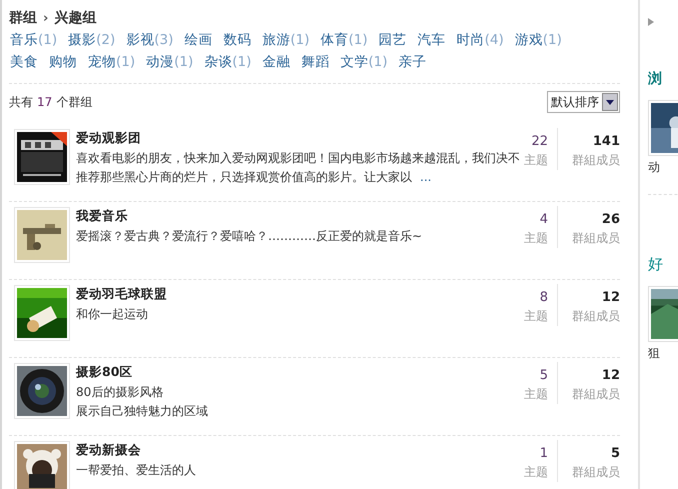  I want to click on category-link: 购物, so click(63, 62).